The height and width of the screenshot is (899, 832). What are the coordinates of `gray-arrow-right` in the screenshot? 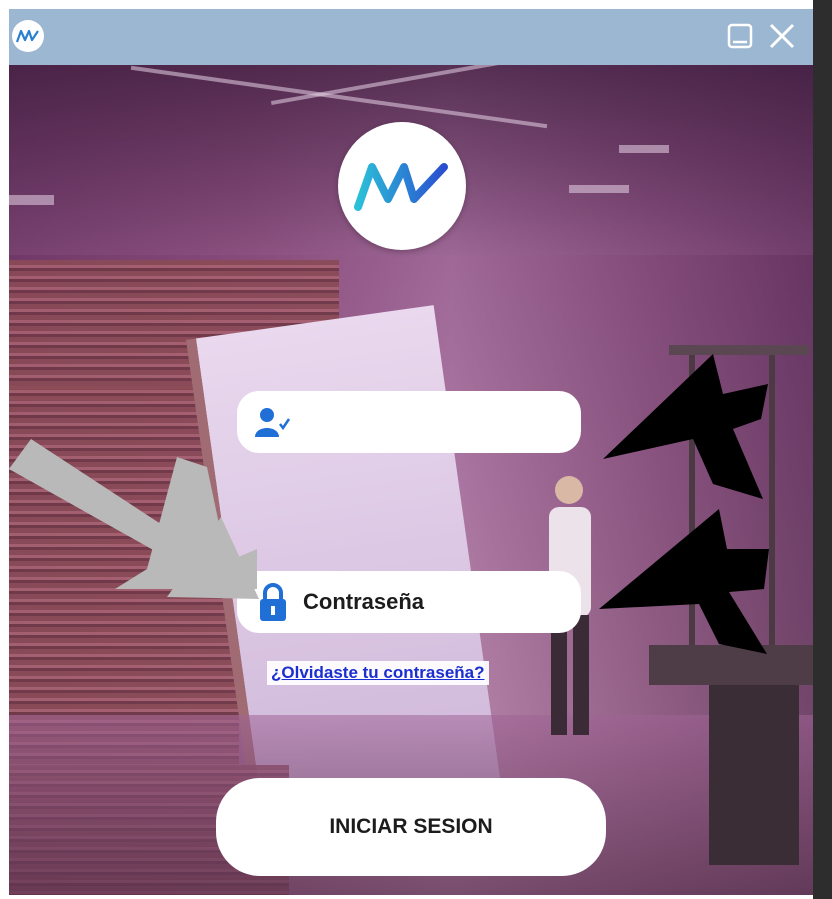 It's located at (186, 523).